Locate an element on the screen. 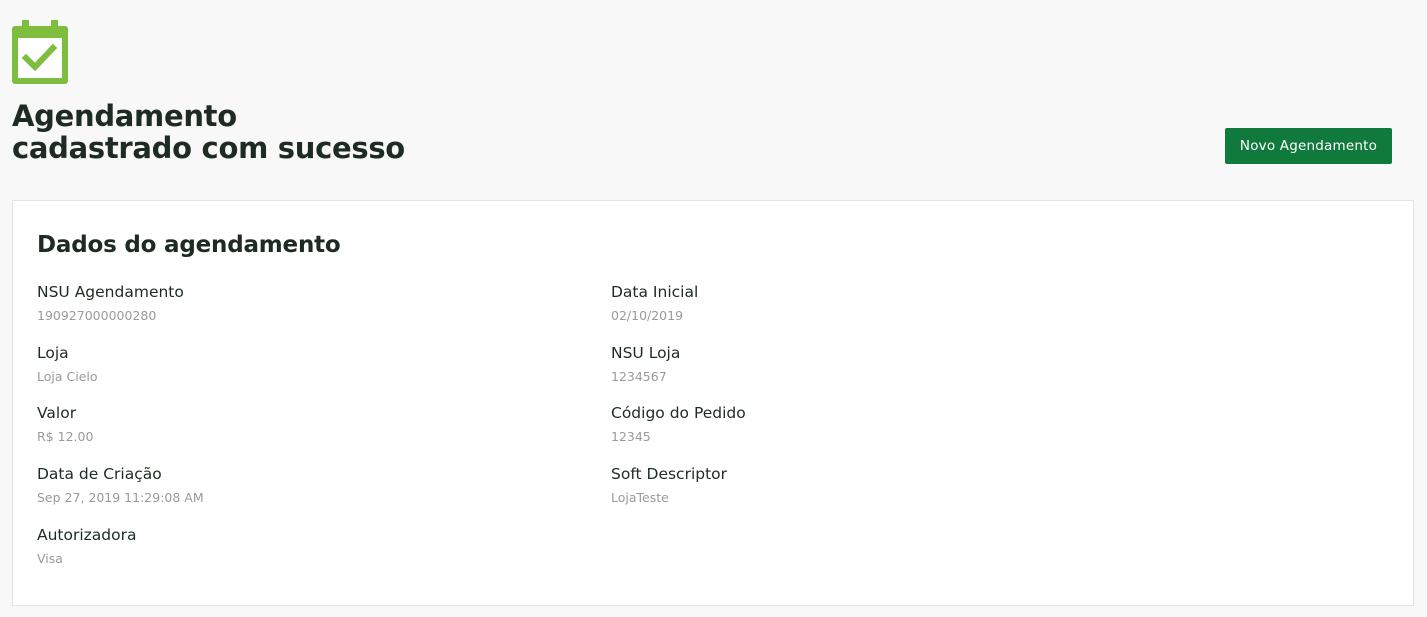  field-valor: Valor R$ 12.00 is located at coordinates (297, 424).